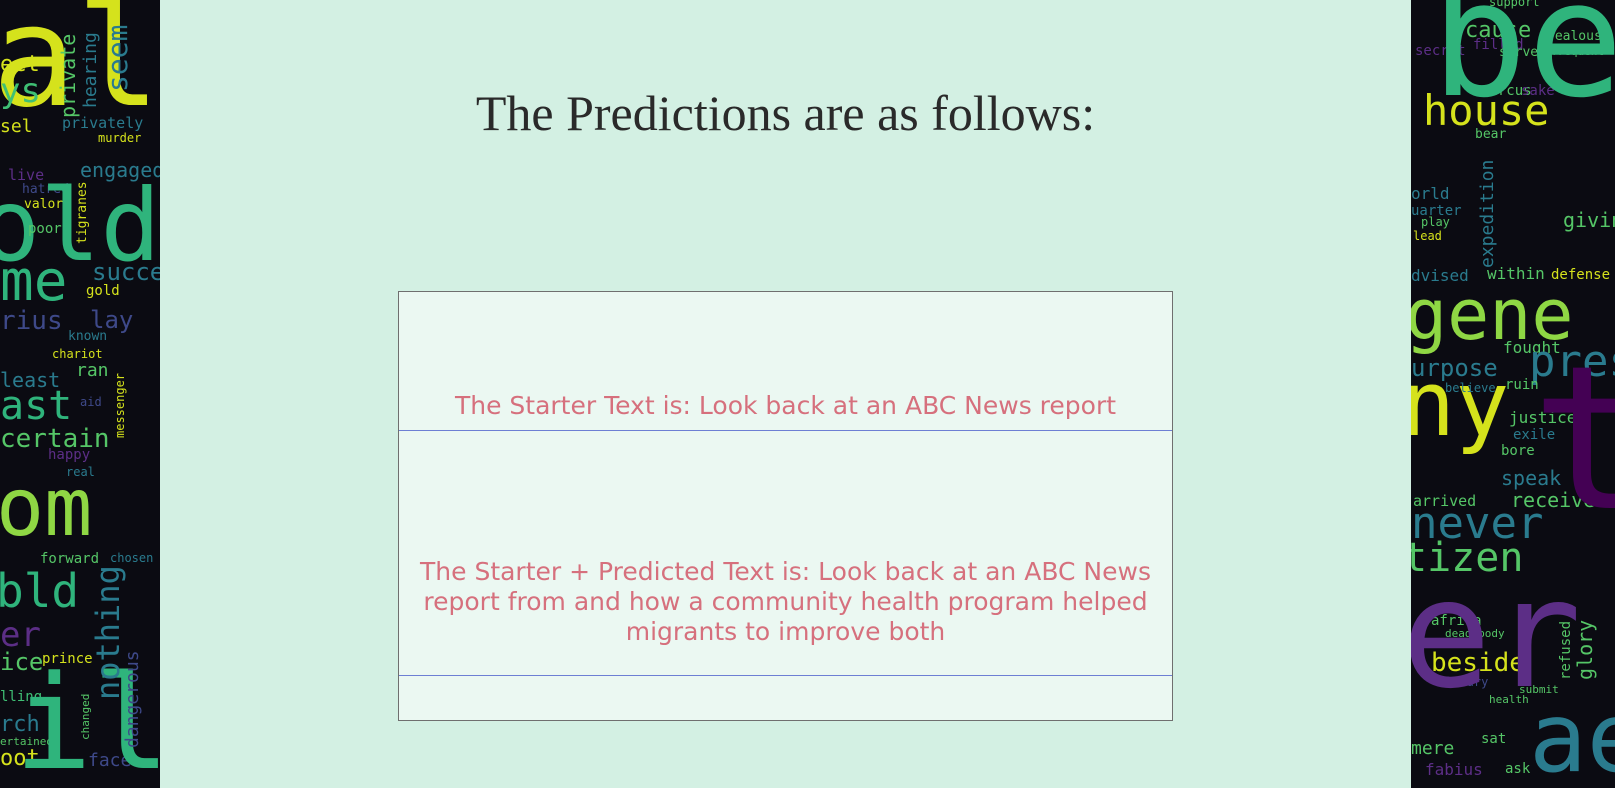 The image size is (1615, 788). What do you see at coordinates (1523, 66) in the screenshot?
I see `wordcloud-word: be` at bounding box center [1523, 66].